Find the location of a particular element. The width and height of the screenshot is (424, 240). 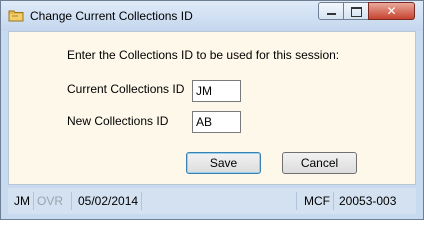

status-mcf: MCF is located at coordinates (317, 201).